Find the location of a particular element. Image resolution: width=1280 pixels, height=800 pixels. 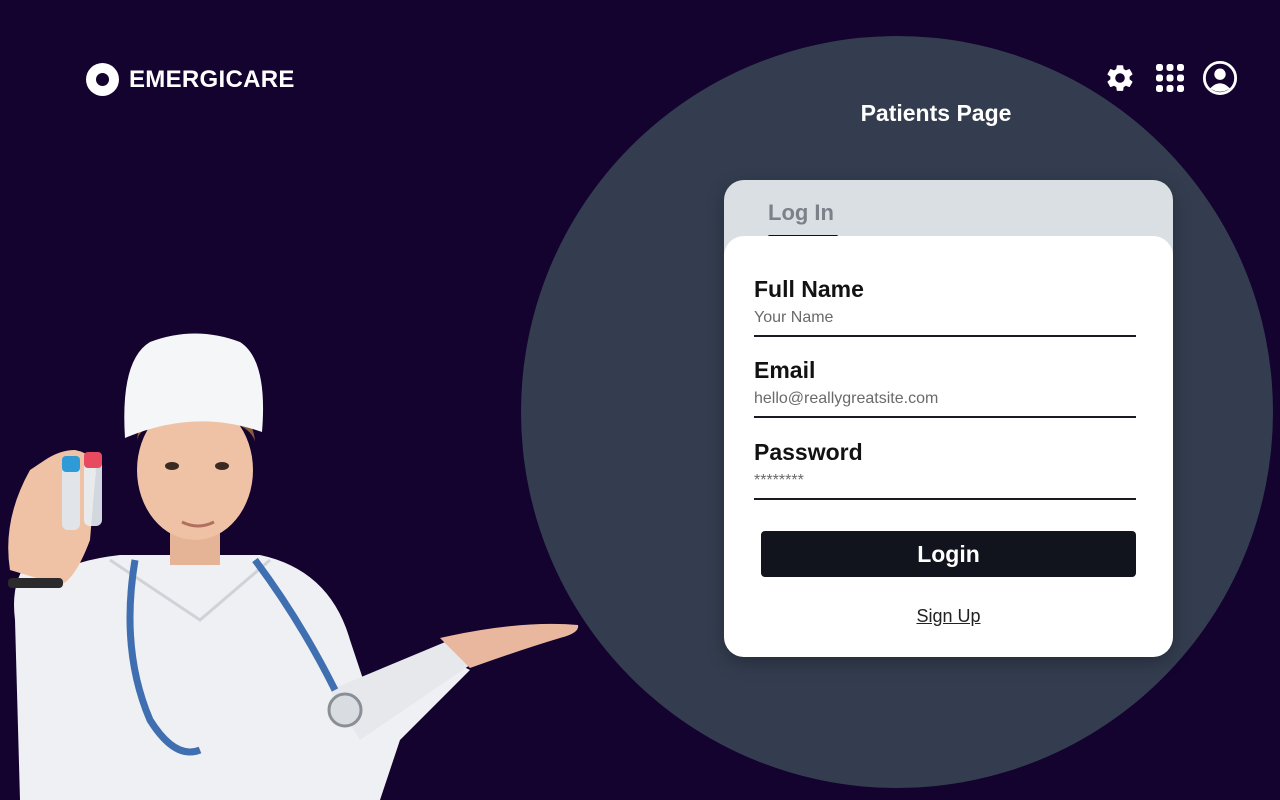

login-button: Login is located at coordinates (948, 554).